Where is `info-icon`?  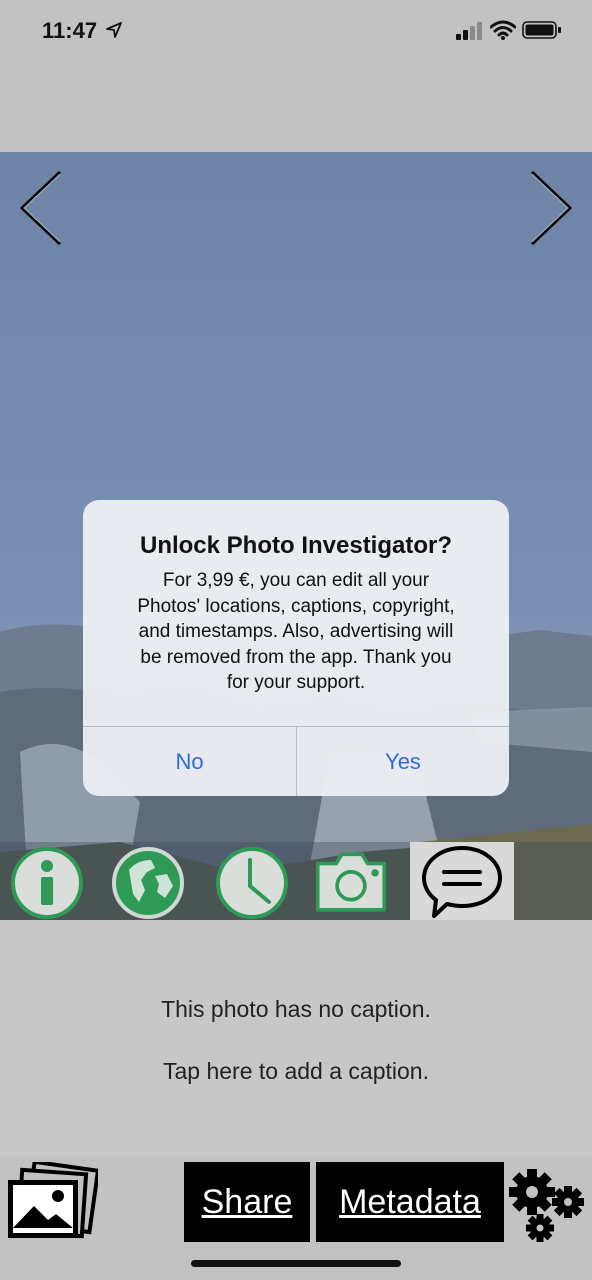 info-icon is located at coordinates (47, 883).